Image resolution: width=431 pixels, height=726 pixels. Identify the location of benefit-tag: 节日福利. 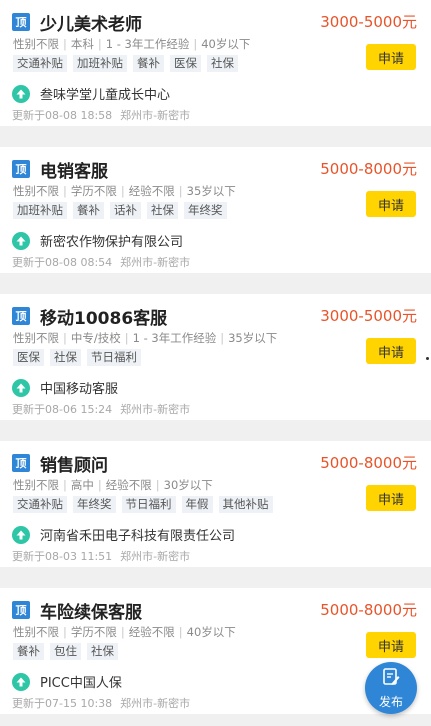
(148, 504).